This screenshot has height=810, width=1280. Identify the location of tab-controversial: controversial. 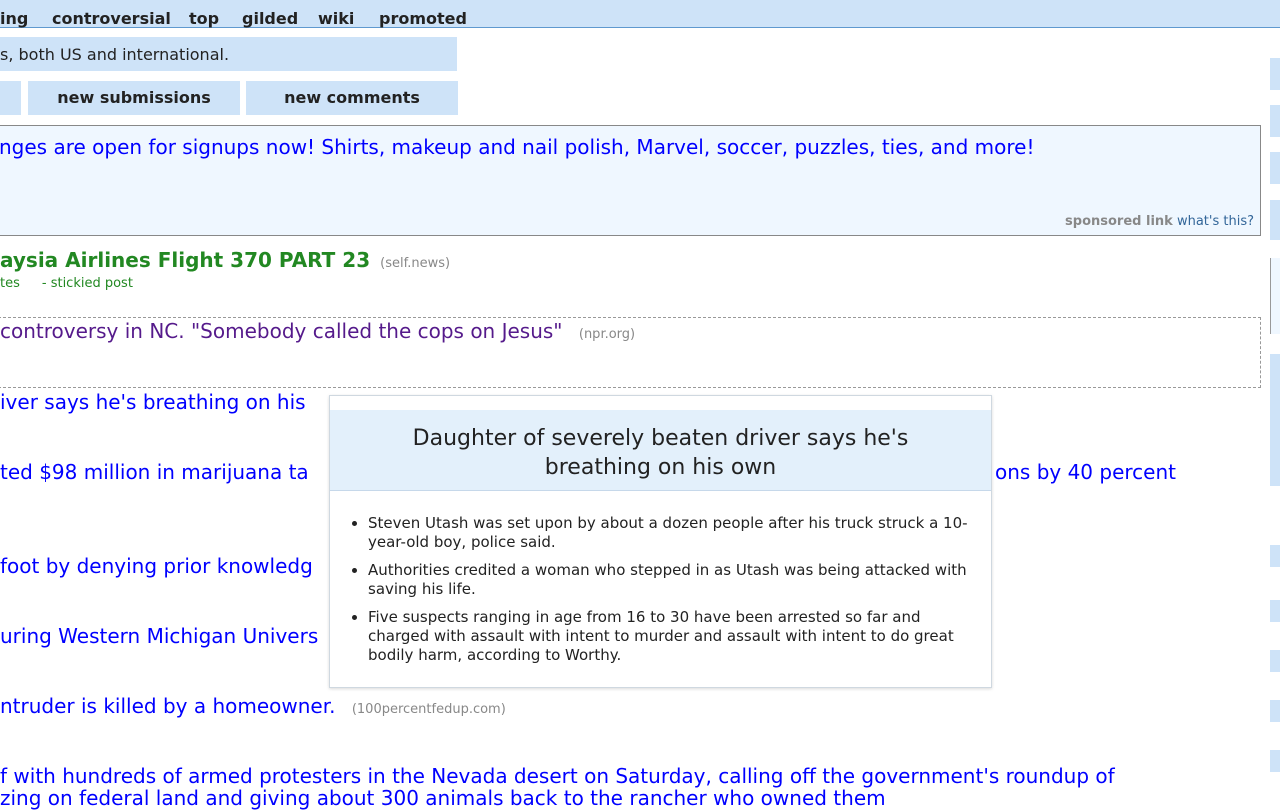
(111, 18).